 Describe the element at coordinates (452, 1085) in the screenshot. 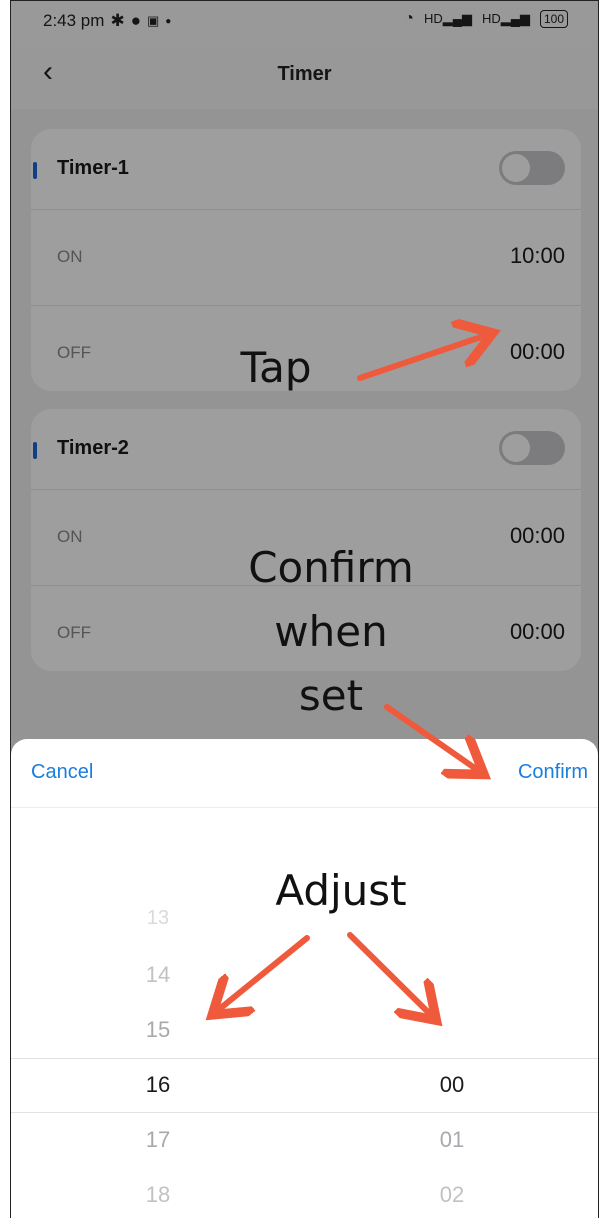

I see `picker-option: 00` at that location.